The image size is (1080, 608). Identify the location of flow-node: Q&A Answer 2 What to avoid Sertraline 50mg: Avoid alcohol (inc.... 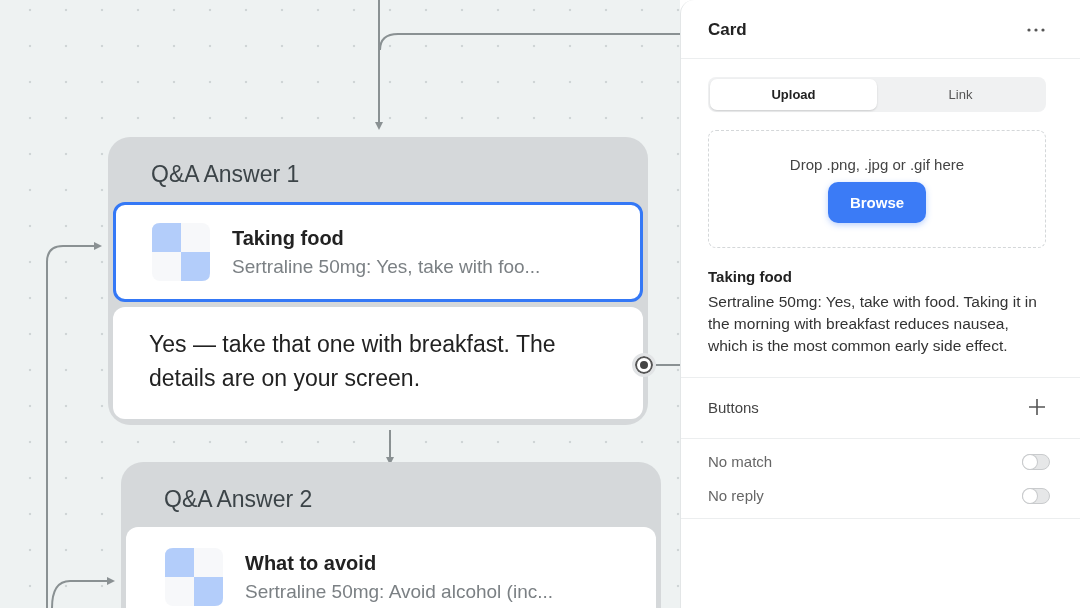
(391, 535).